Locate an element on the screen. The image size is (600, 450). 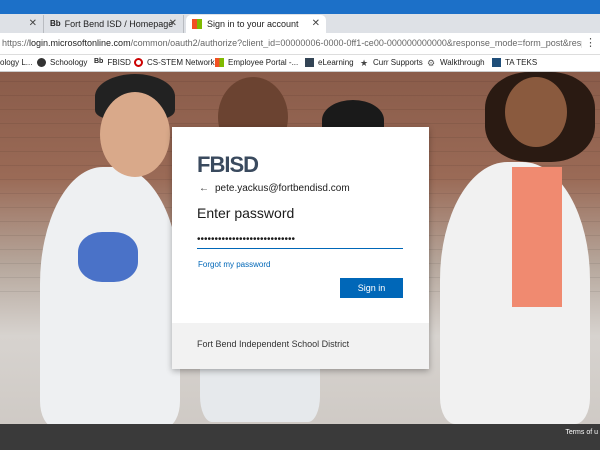
circle-icon is located at coordinates (138, 62).